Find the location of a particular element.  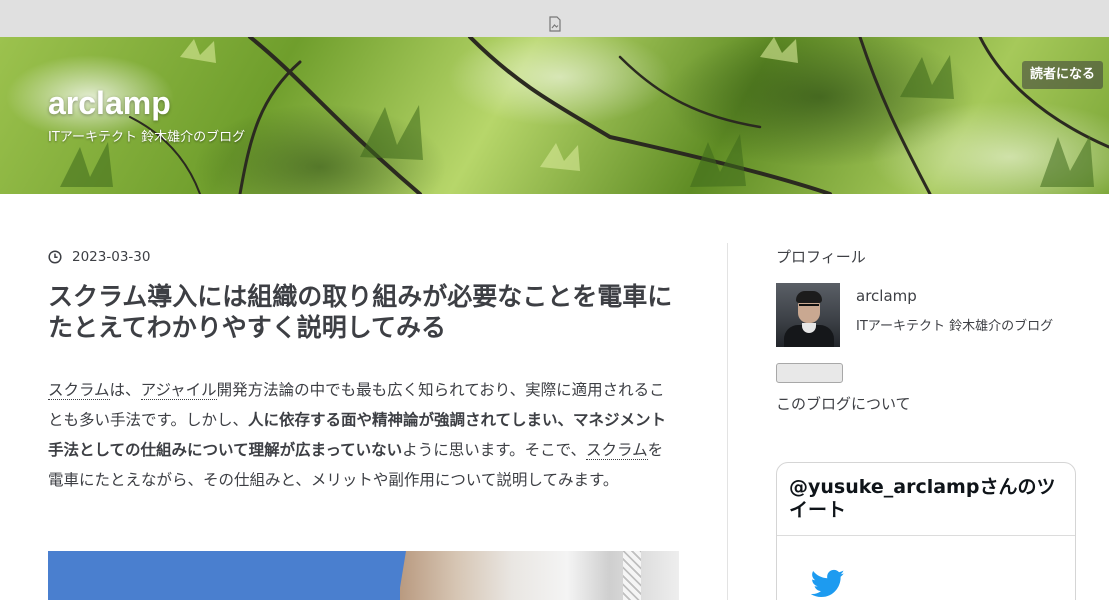

twitter-bird-icon is located at coordinates (828, 584).